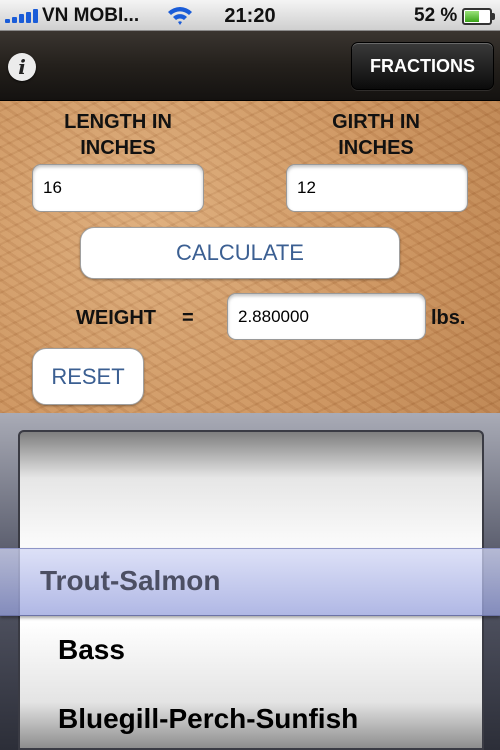 The image size is (500, 750). Describe the element at coordinates (377, 188) in the screenshot. I see `girth-input: 12` at that location.